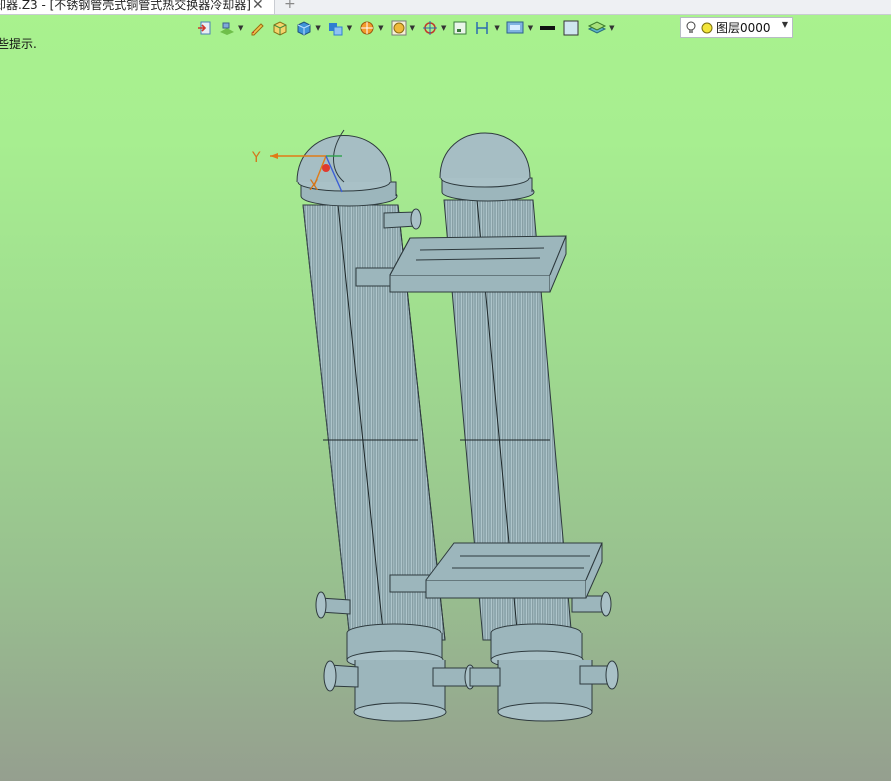  What do you see at coordinates (314, 186) in the screenshot?
I see `x-axis-label: X` at bounding box center [314, 186].